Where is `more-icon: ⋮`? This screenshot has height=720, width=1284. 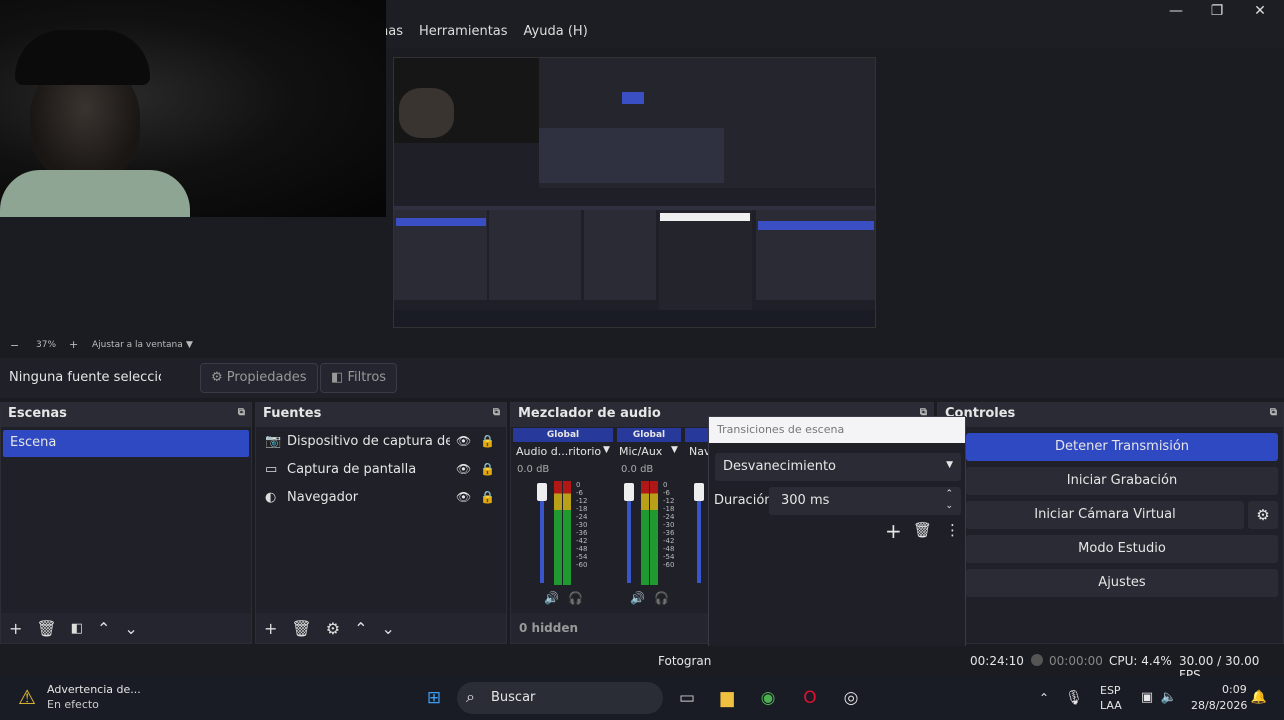 more-icon: ⋮ is located at coordinates (952, 530).